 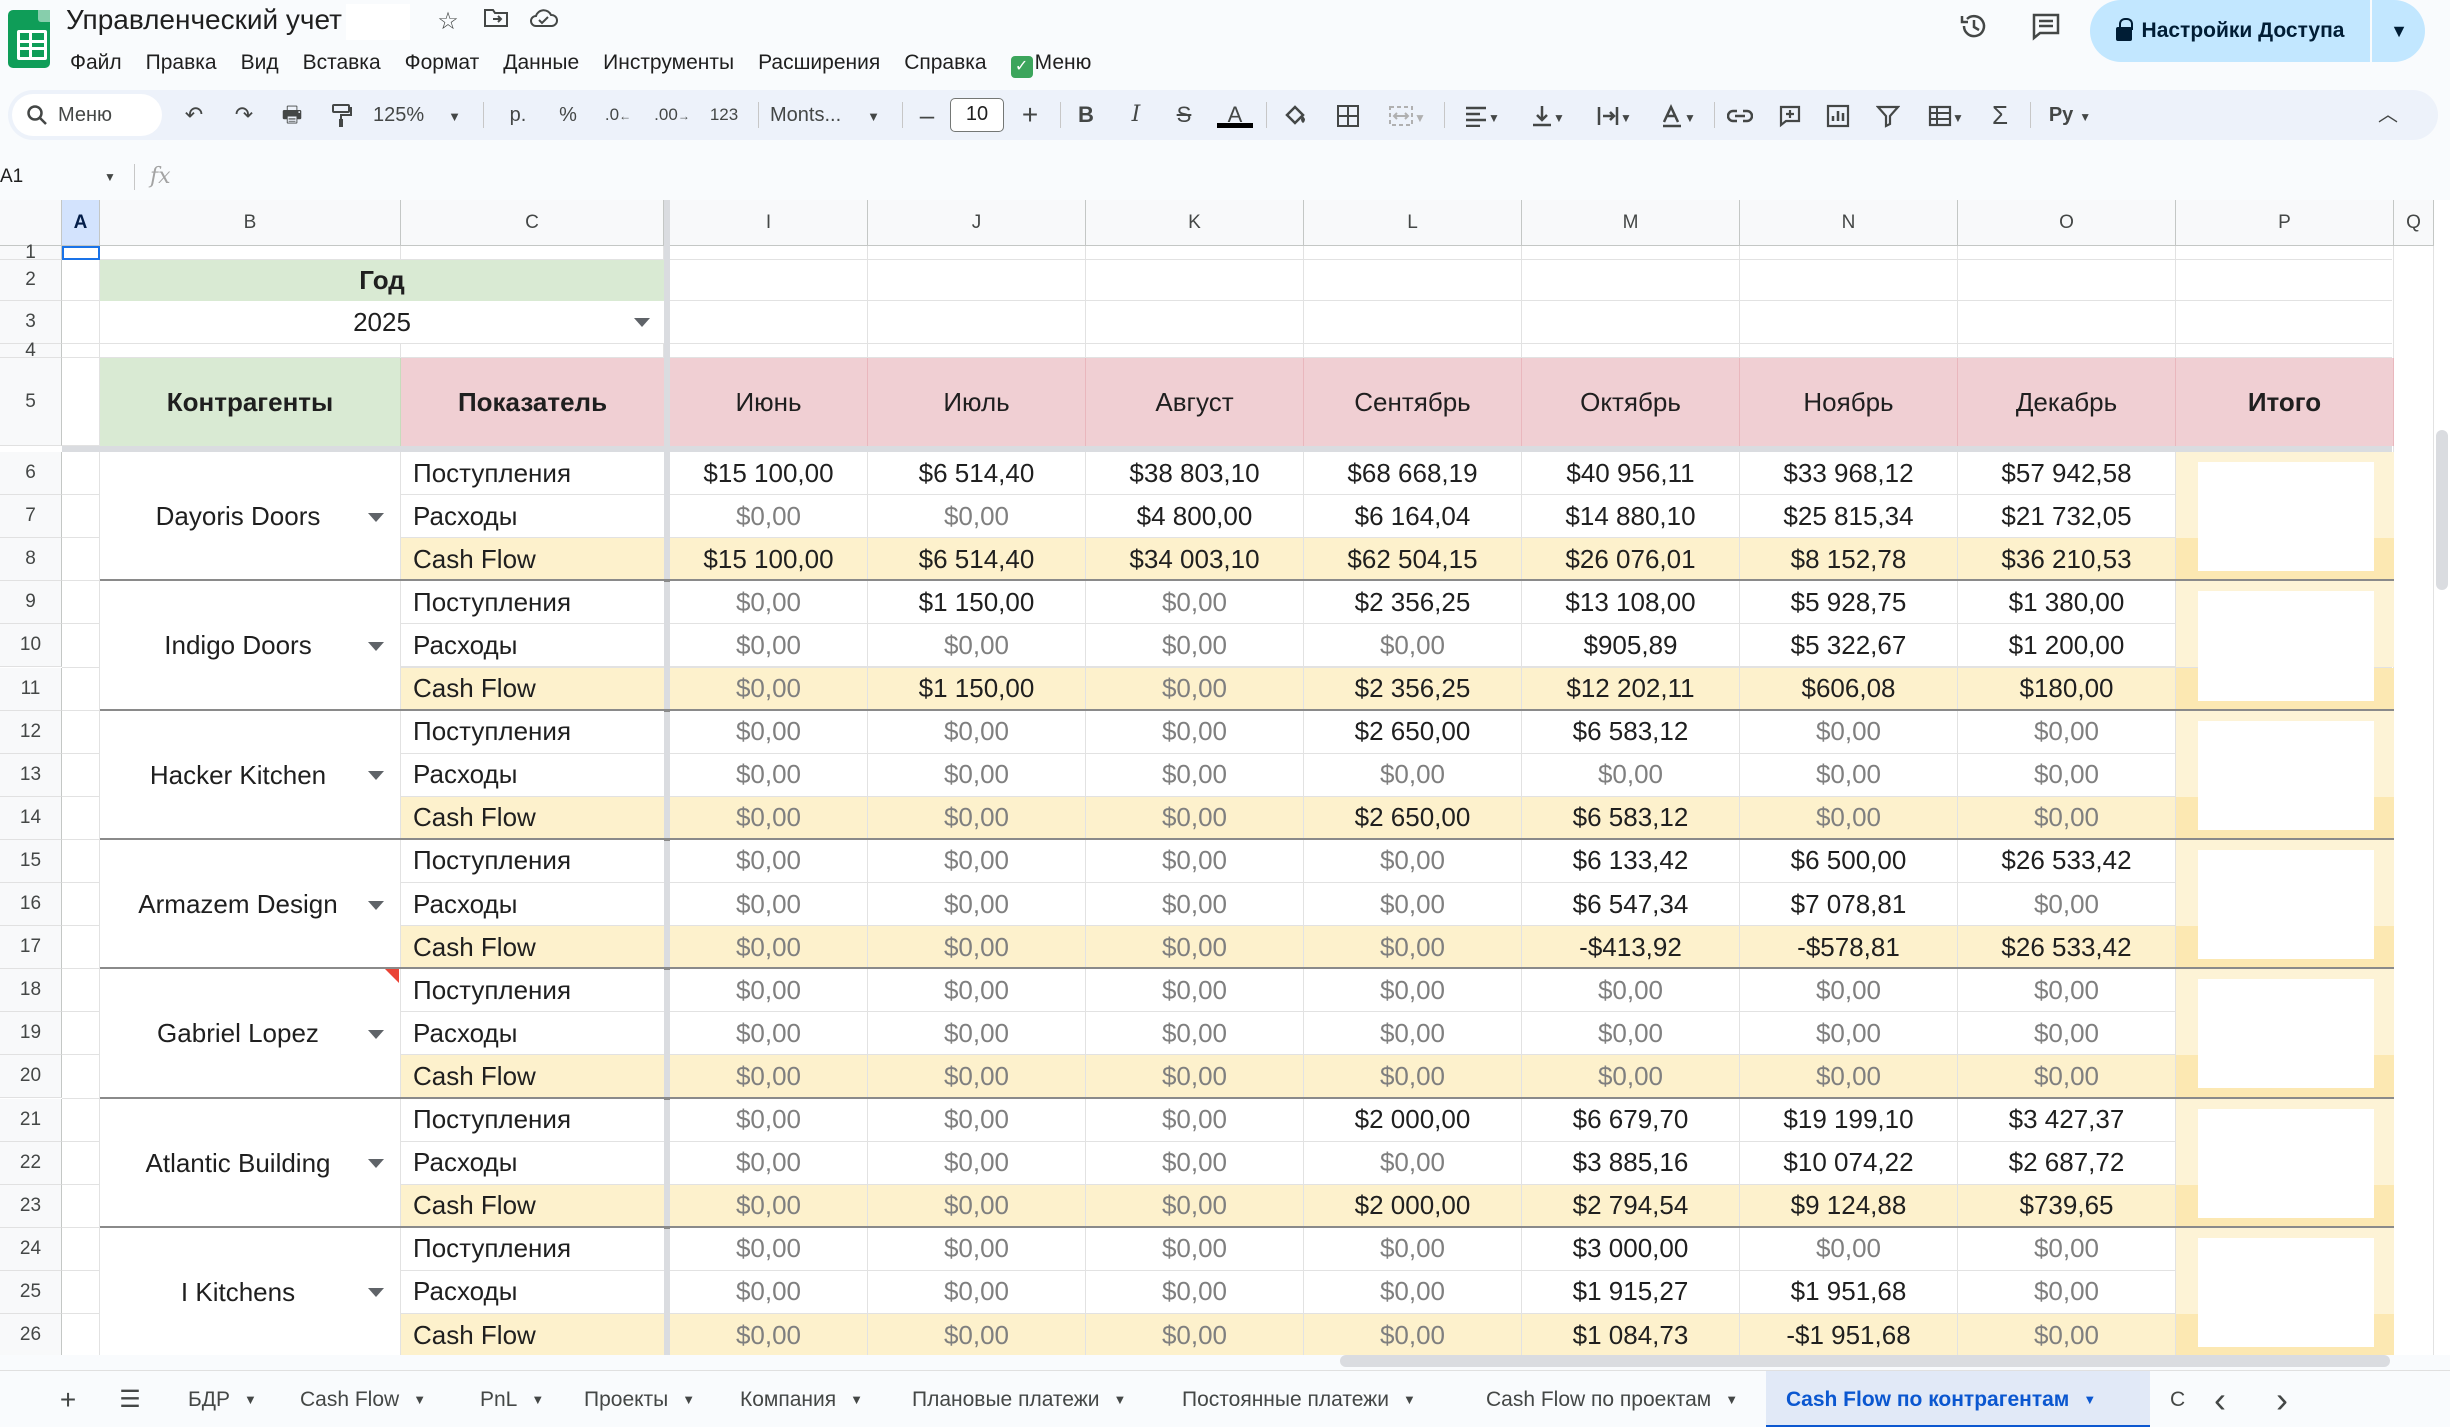 I want to click on value-cell: $1 200,00, so click(x=2067, y=646).